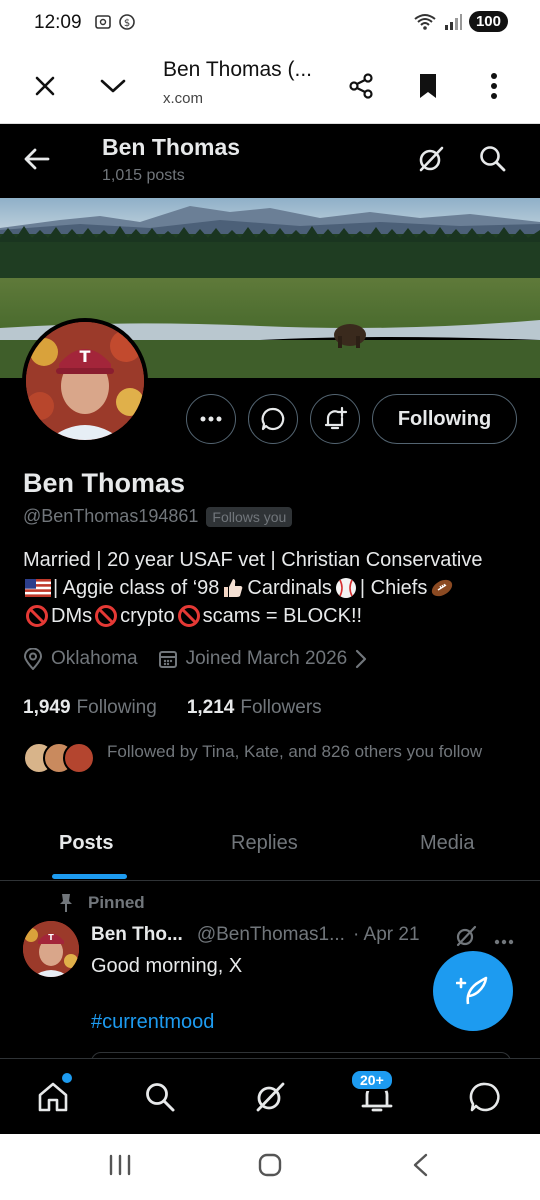  I want to click on bio-cardinals-text: Cardinals, so click(289, 588).